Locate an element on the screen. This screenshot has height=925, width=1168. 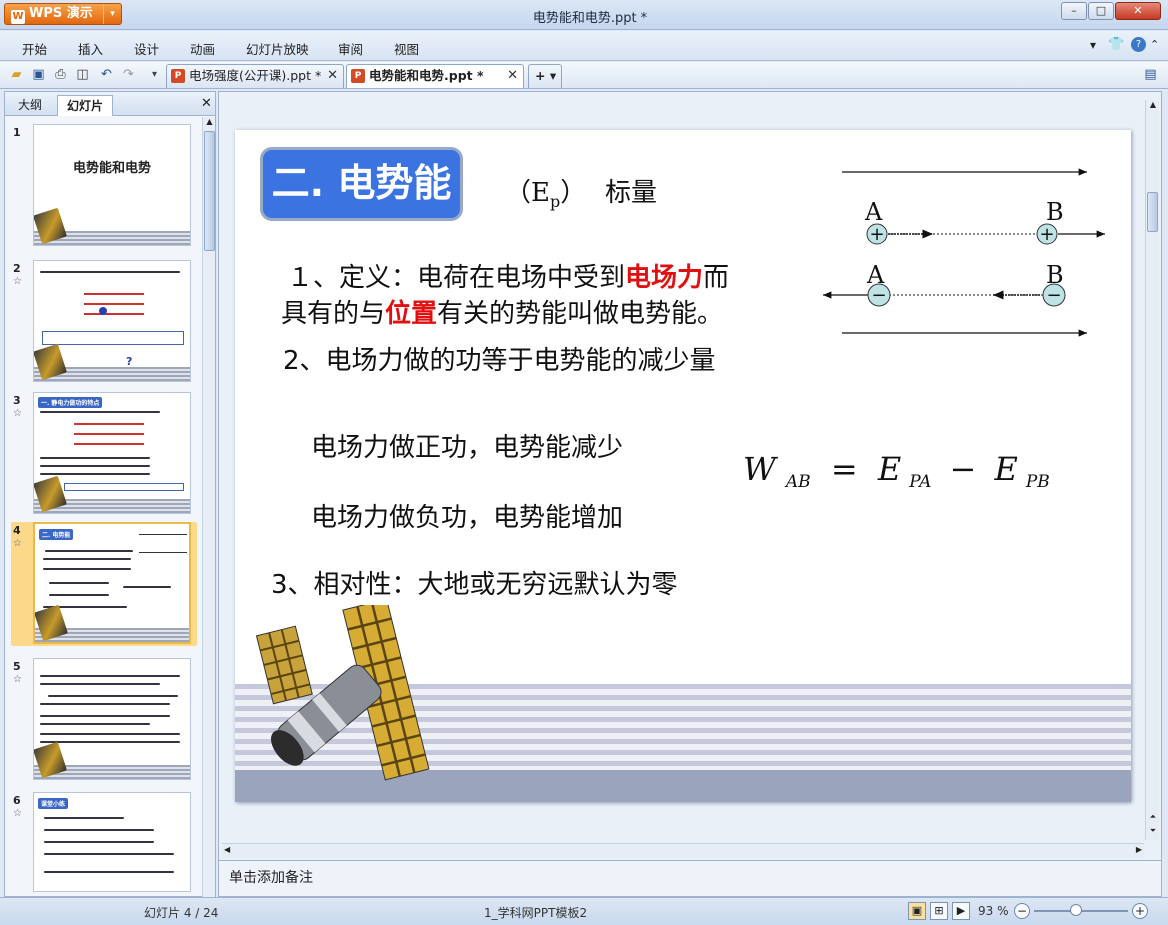
status-bar: 幻灯片 4 / 24 1_学科网PPT模板2 ▣ ⊞ ▶ 93 % − + is located at coordinates (584, 911).